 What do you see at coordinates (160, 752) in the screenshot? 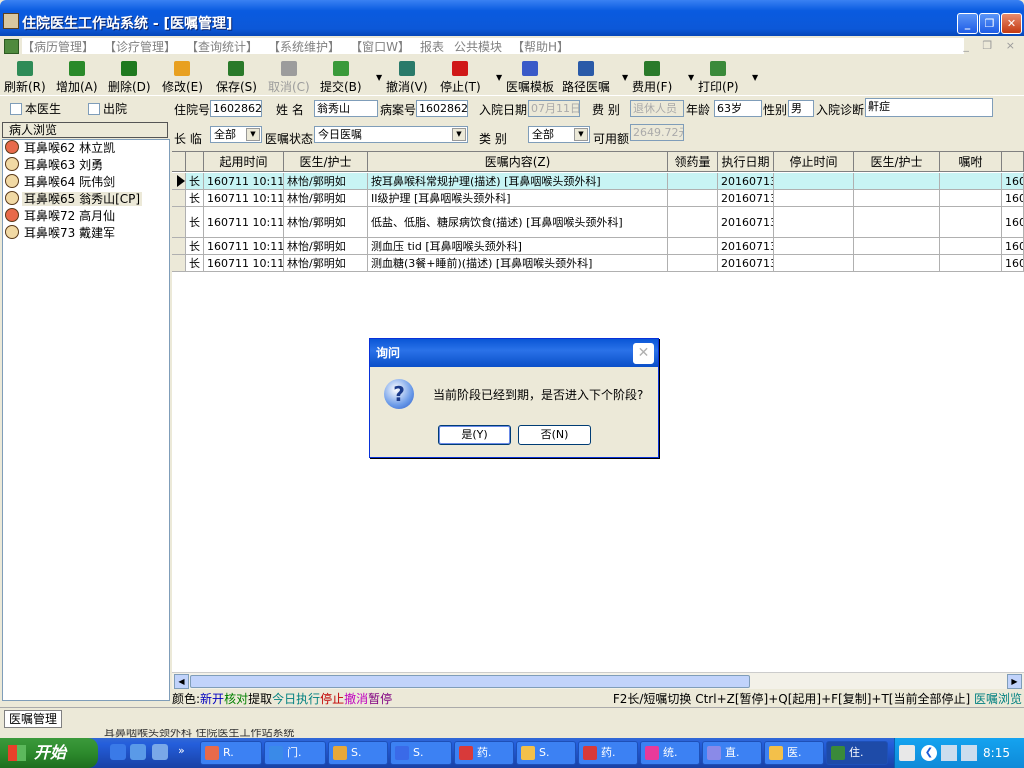
I see `desktop-icon` at bounding box center [160, 752].